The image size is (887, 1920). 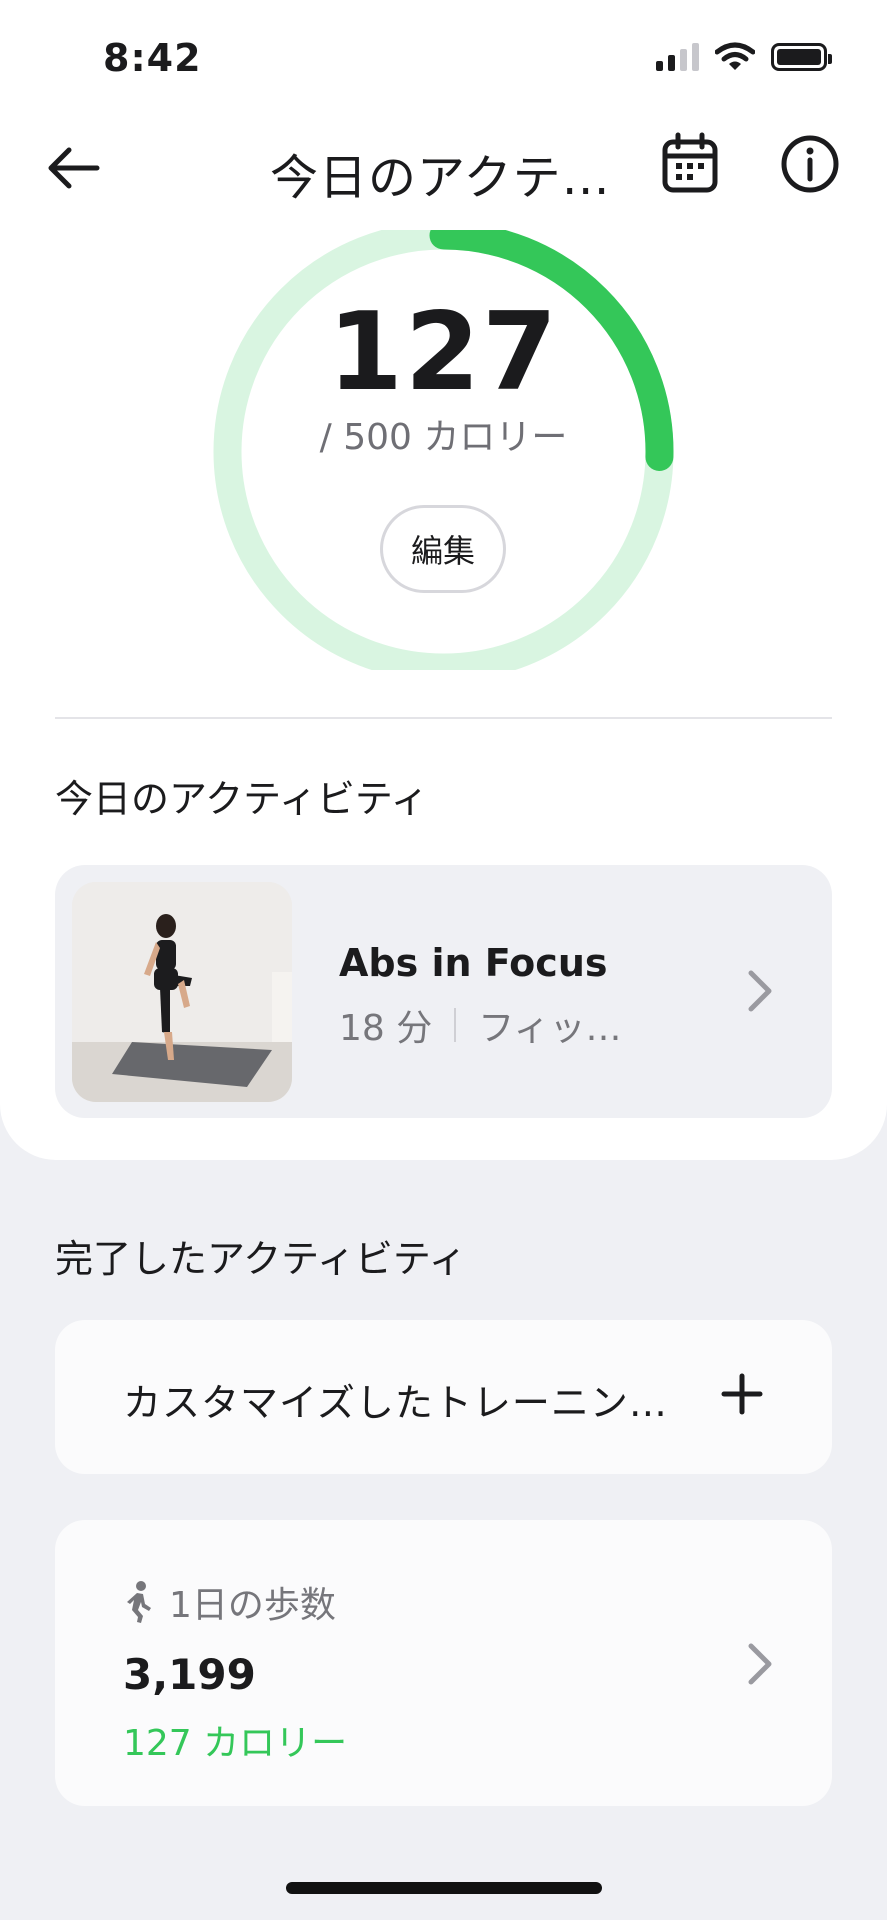 What do you see at coordinates (139, 1602) in the screenshot?
I see `walking-icon` at bounding box center [139, 1602].